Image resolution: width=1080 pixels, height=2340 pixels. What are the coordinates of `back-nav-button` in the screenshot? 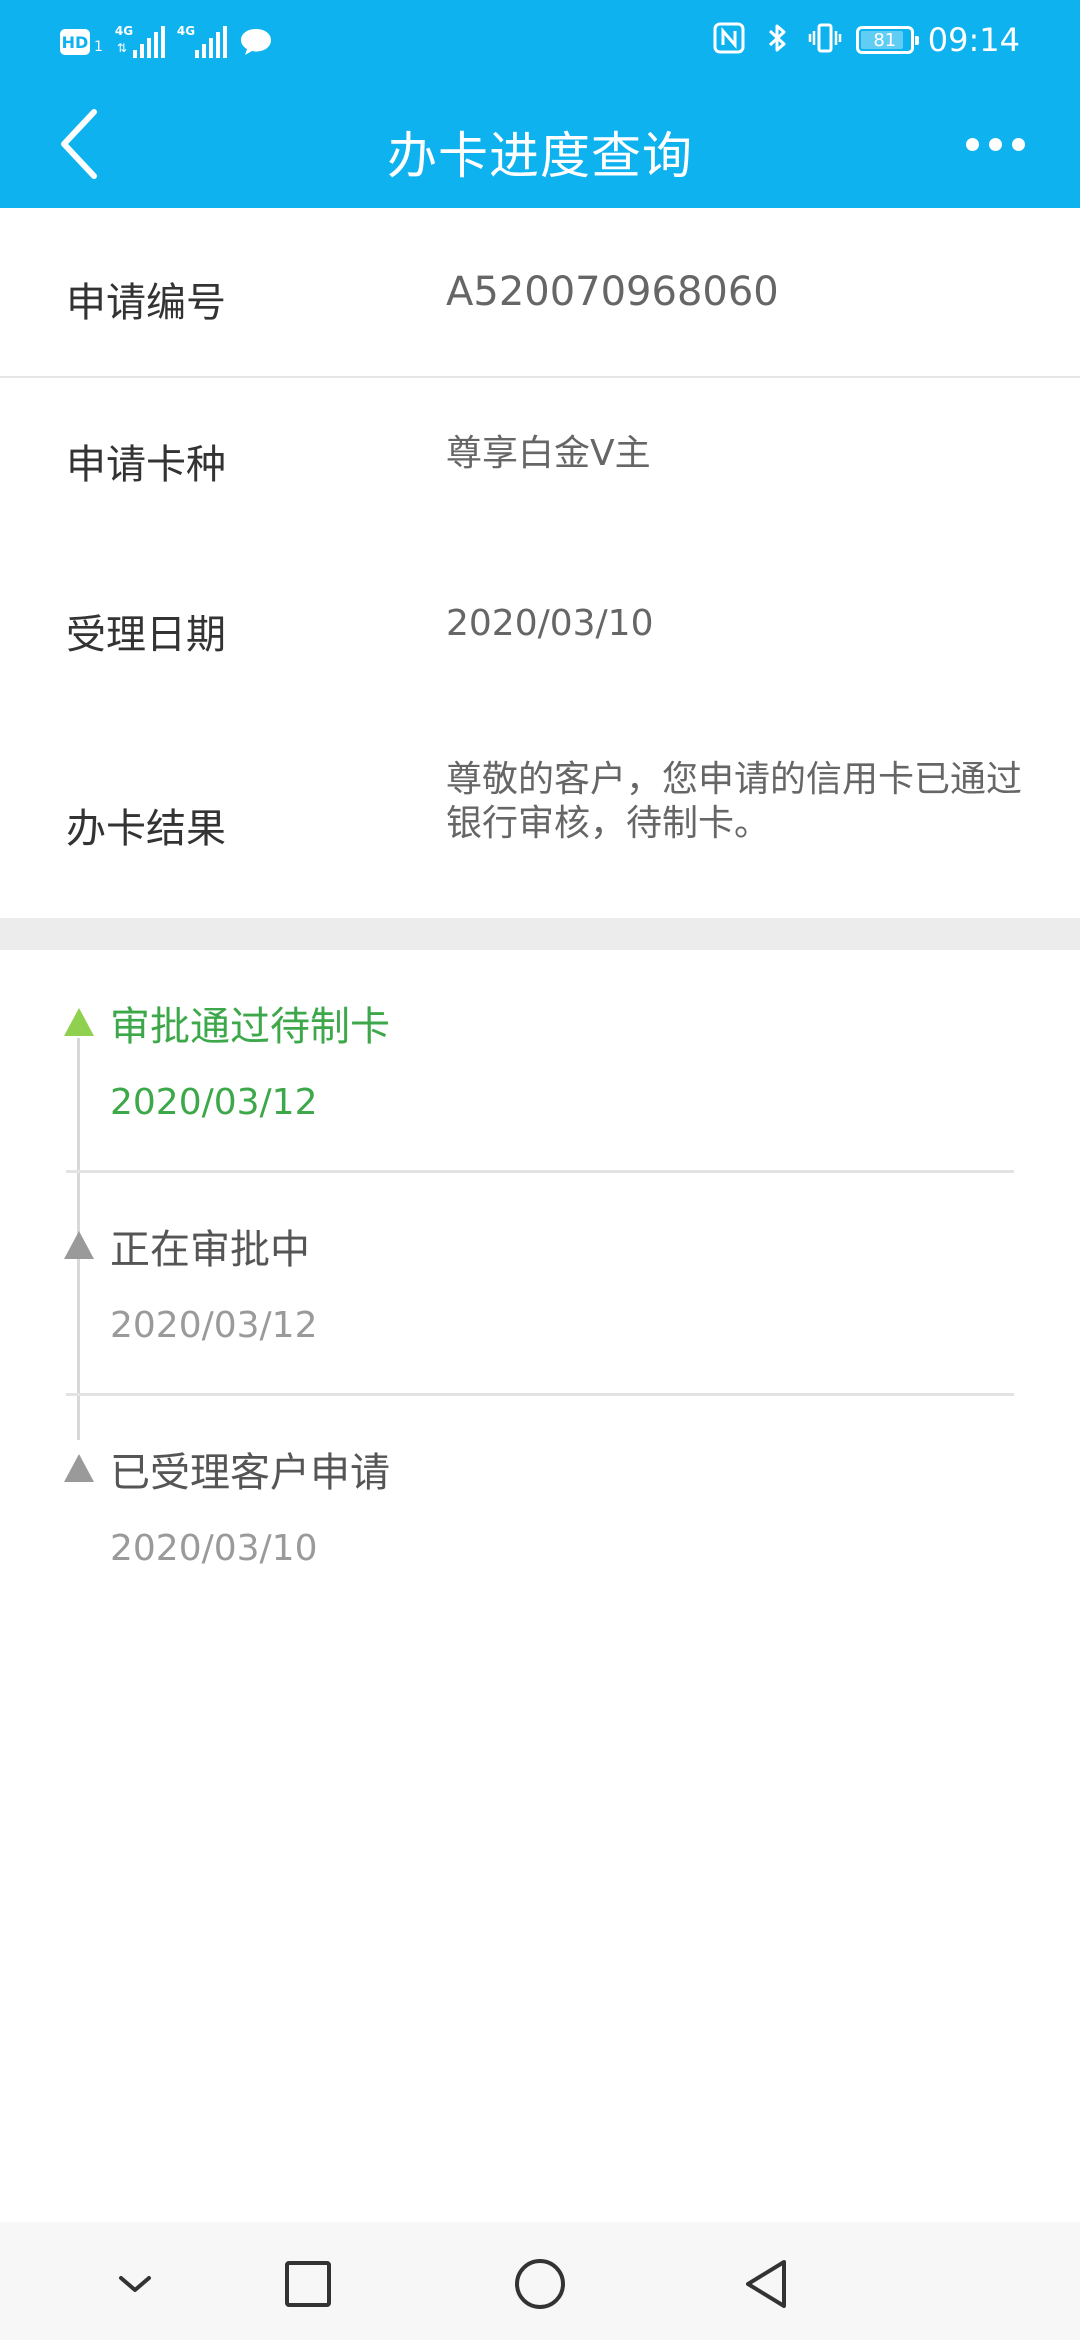 It's located at (768, 2284).